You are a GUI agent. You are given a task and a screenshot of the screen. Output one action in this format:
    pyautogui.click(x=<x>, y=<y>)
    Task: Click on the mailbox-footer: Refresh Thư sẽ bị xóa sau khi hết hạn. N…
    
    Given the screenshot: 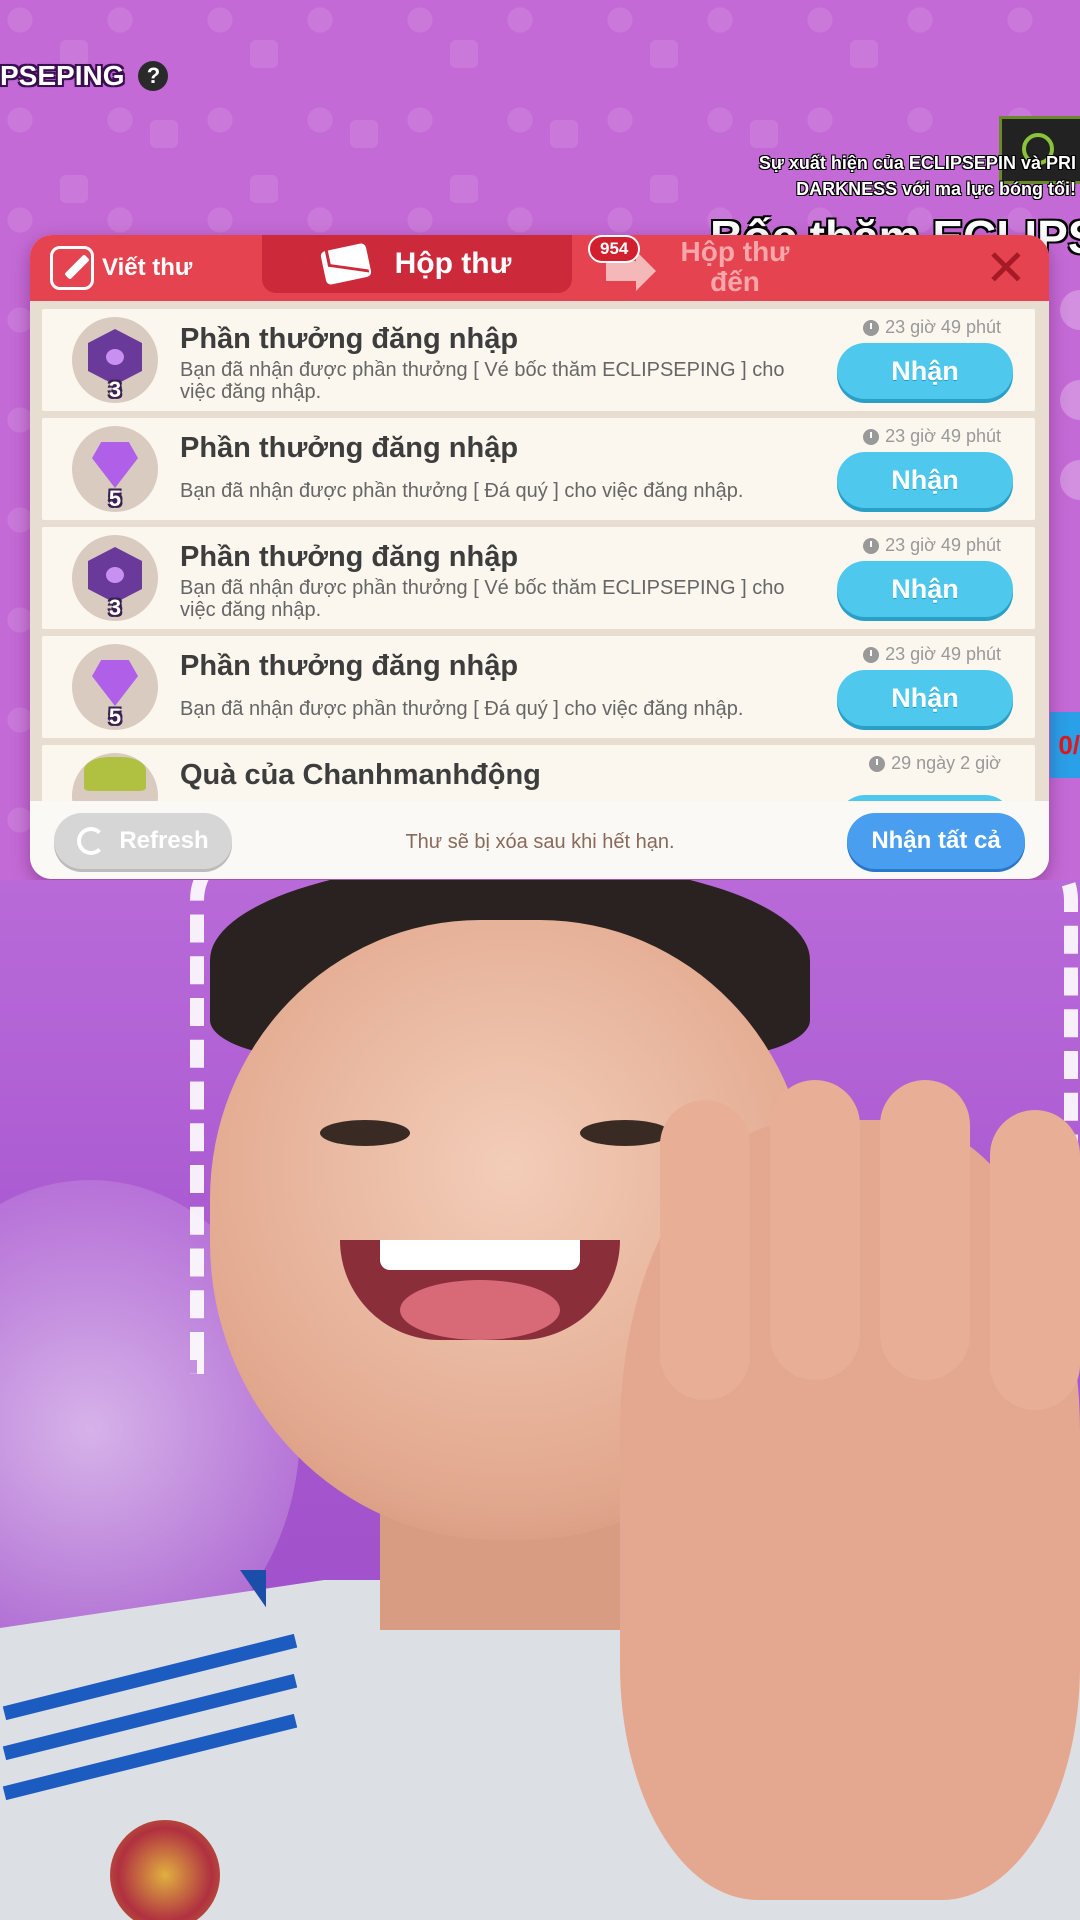 What is the action you would take?
    pyautogui.click(x=539, y=840)
    